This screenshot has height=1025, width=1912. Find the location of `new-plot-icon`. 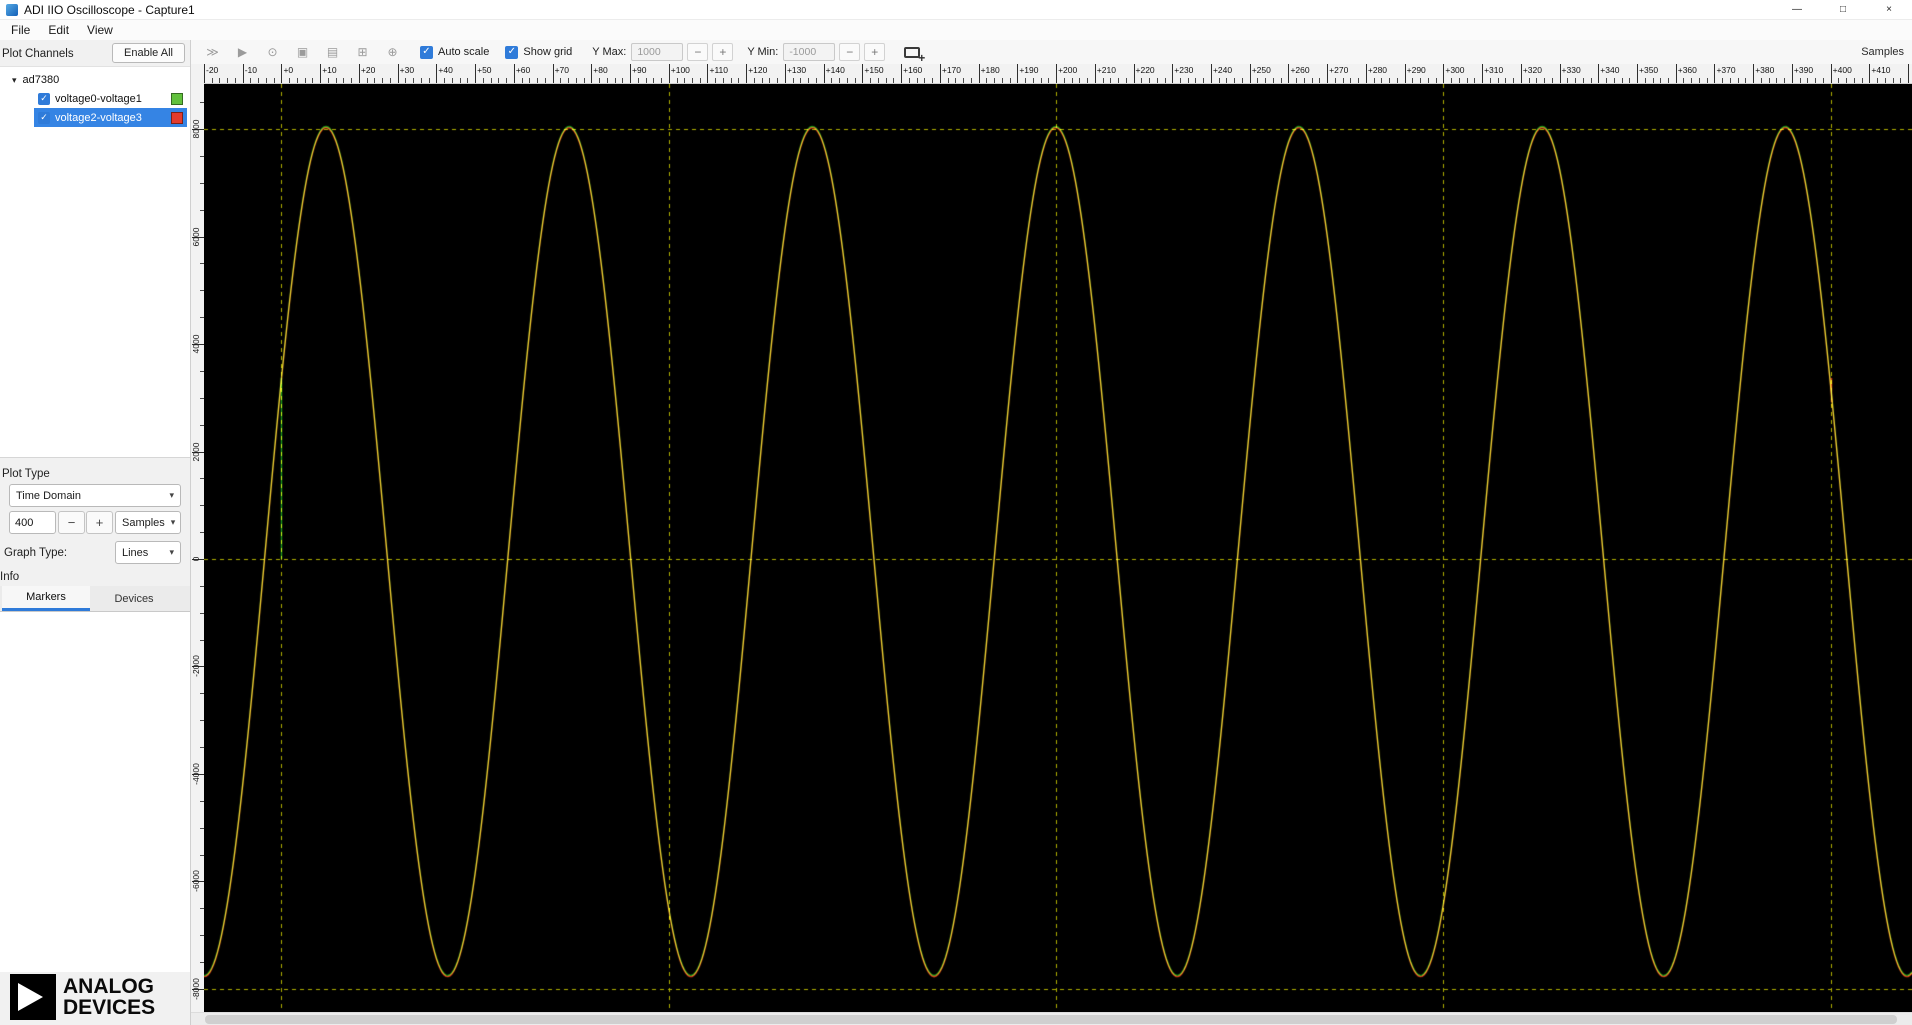

new-plot-icon is located at coordinates (914, 55).